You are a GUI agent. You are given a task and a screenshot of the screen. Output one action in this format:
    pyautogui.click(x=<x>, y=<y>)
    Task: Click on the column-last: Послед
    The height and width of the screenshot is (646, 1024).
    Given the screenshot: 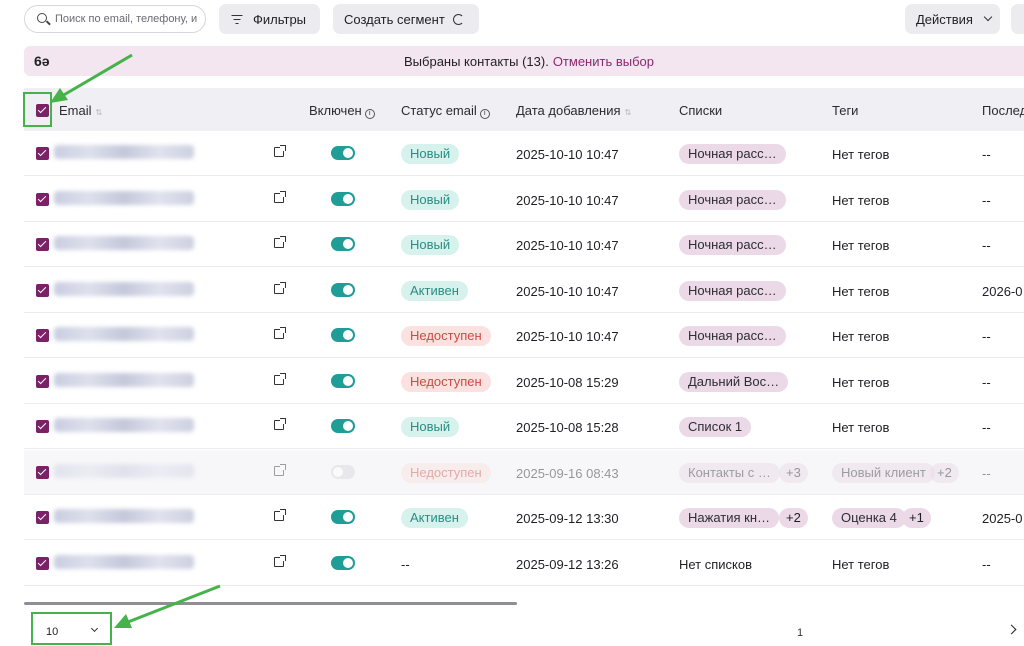 What is the action you would take?
    pyautogui.click(x=1003, y=110)
    